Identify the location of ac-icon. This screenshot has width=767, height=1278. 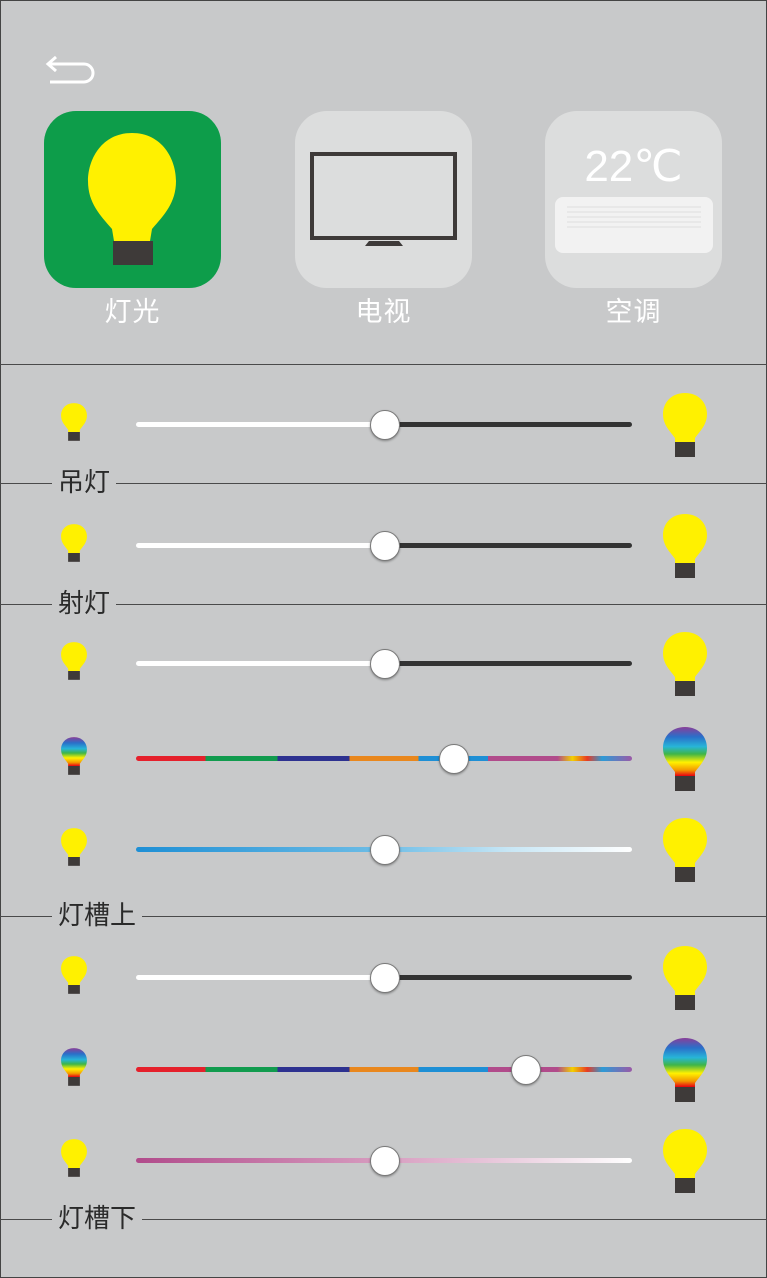
(634, 225).